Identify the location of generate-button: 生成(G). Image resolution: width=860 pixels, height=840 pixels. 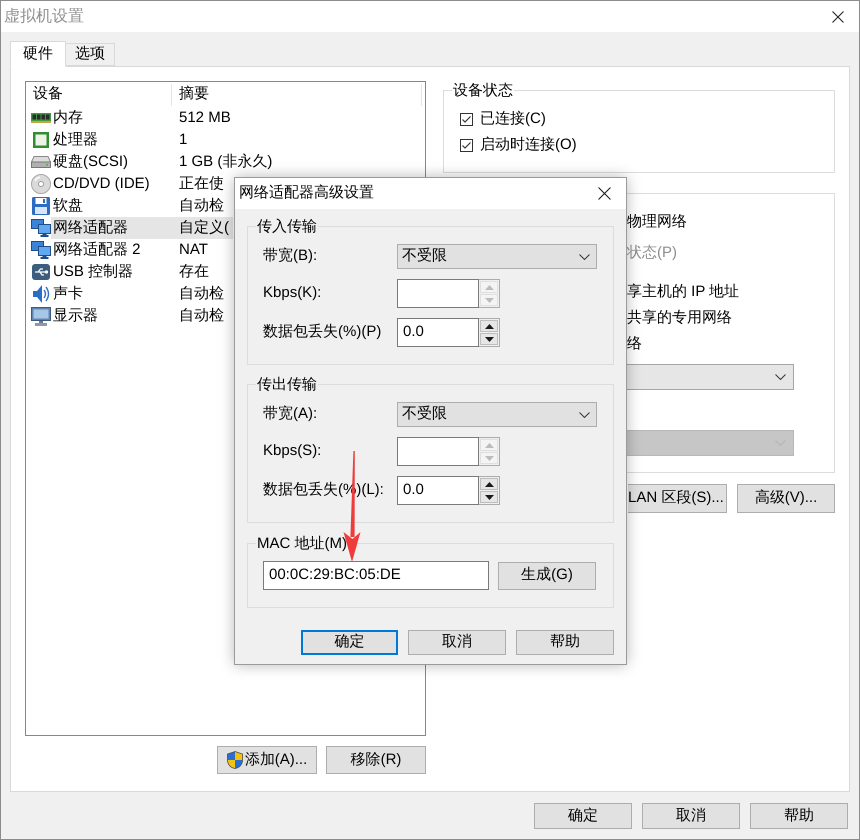
(547, 576).